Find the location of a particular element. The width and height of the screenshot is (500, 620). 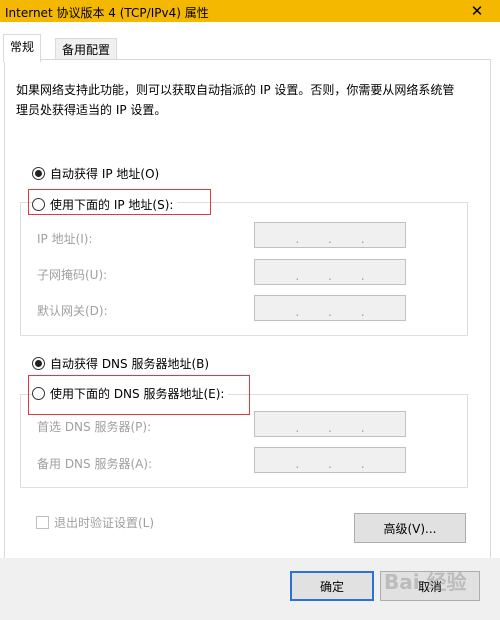

radio-auto-ip: 自动获得 IP 地址(O) is located at coordinates (95, 173).